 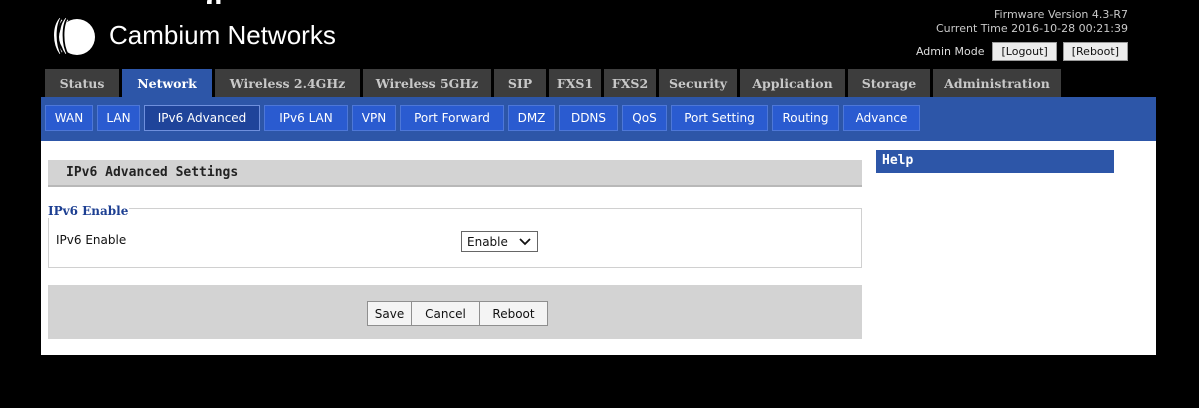 I want to click on tab-sip: SIP, so click(x=520, y=83).